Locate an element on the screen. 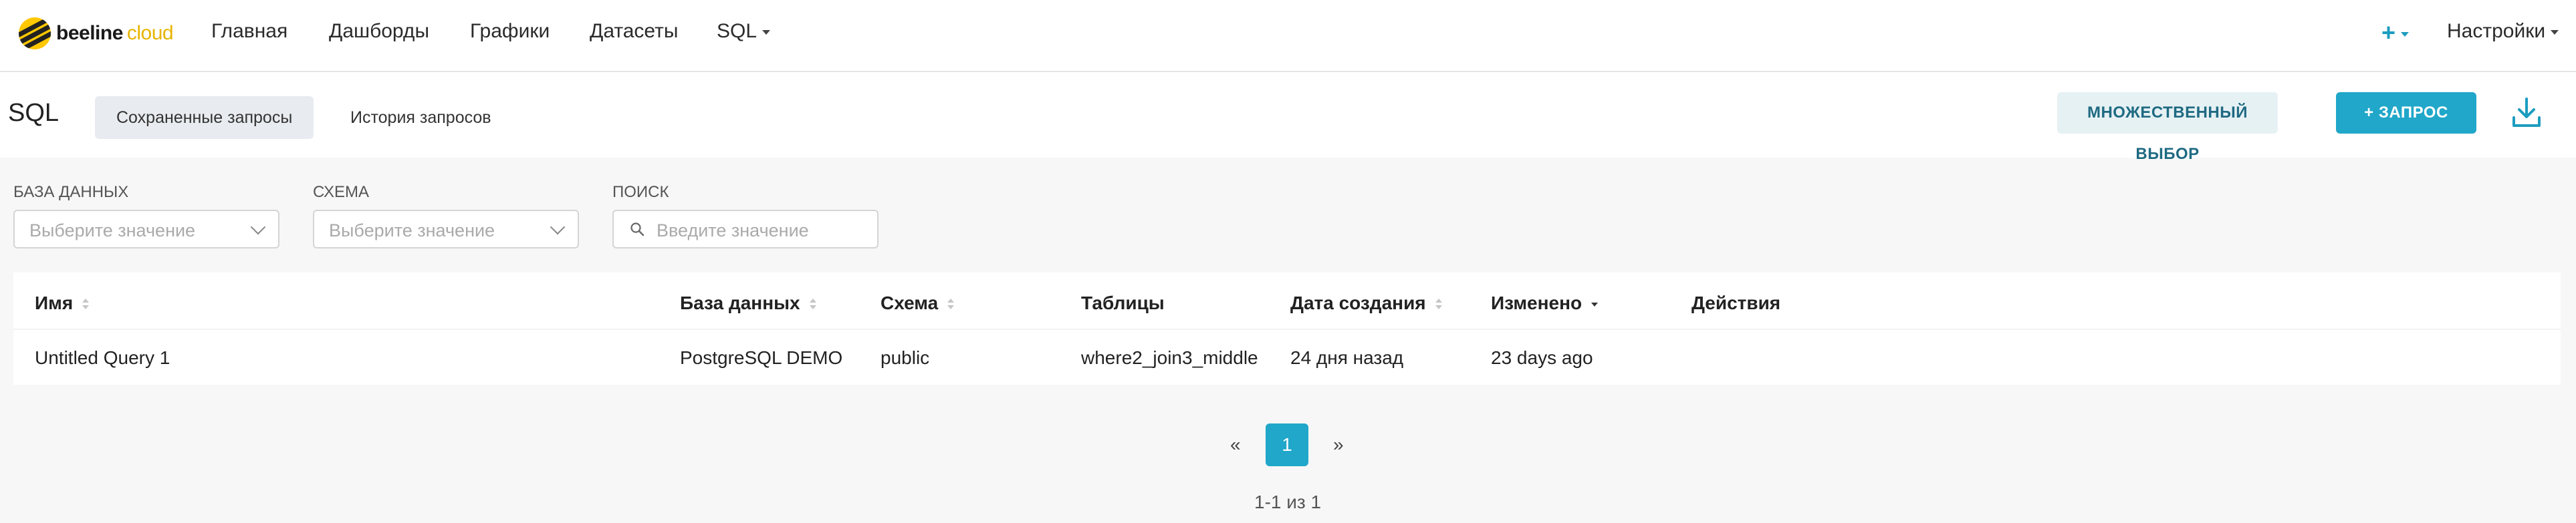 Image resolution: width=2576 pixels, height=523 pixels. column-header-name: Имя is located at coordinates (62, 303).